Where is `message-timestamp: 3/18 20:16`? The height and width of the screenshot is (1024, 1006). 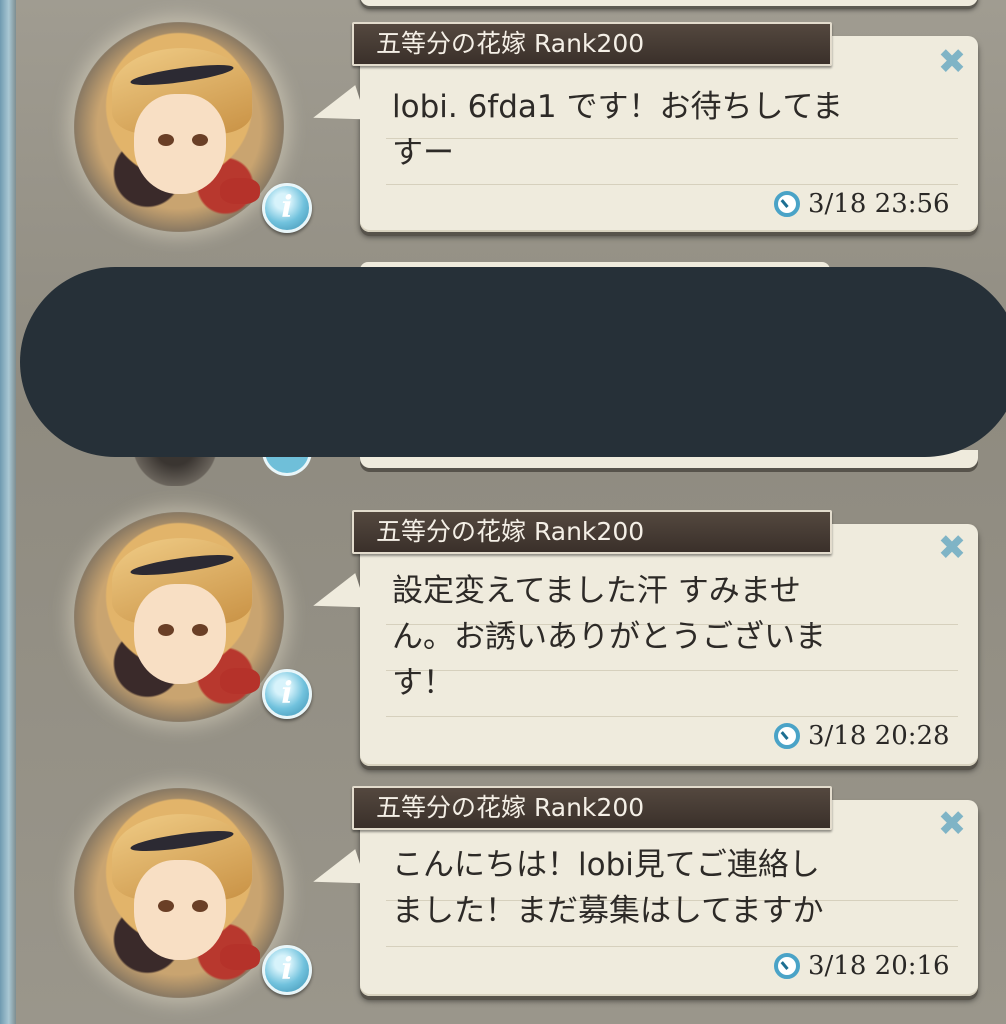 message-timestamp: 3/18 20:16 is located at coordinates (879, 966).